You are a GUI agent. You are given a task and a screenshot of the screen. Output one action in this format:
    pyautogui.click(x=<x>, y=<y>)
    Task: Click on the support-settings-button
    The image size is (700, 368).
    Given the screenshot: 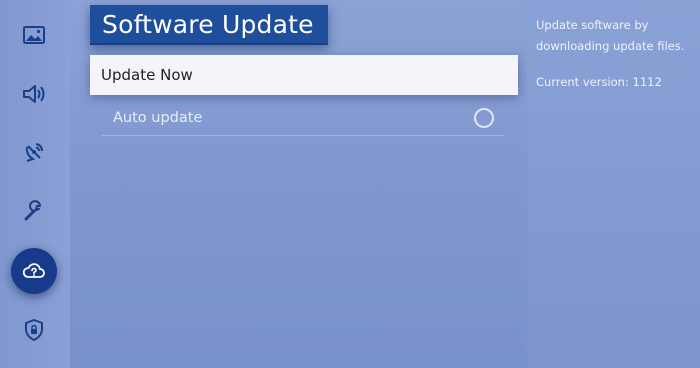 What is the action you would take?
    pyautogui.click(x=34, y=271)
    